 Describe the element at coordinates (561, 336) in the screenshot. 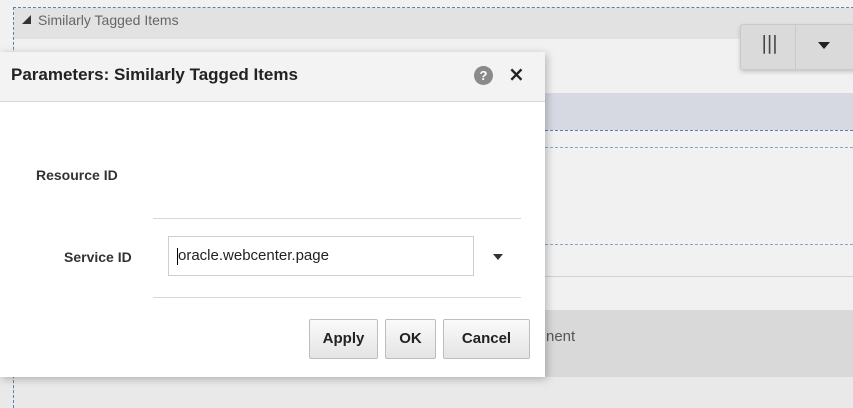

I see `partial-background-text: nent` at that location.